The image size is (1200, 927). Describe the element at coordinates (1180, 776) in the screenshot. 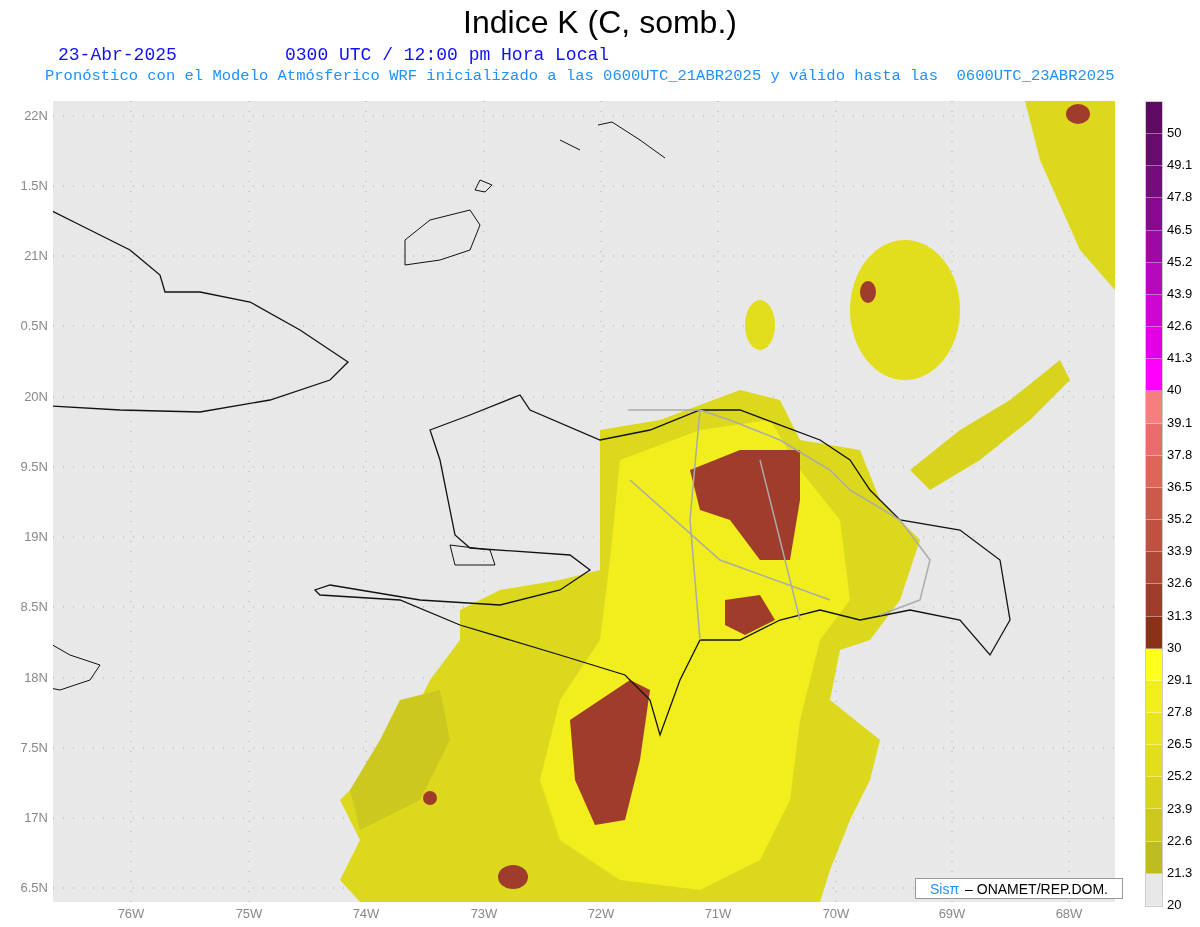

I see `colorbar-label: 25.2` at that location.